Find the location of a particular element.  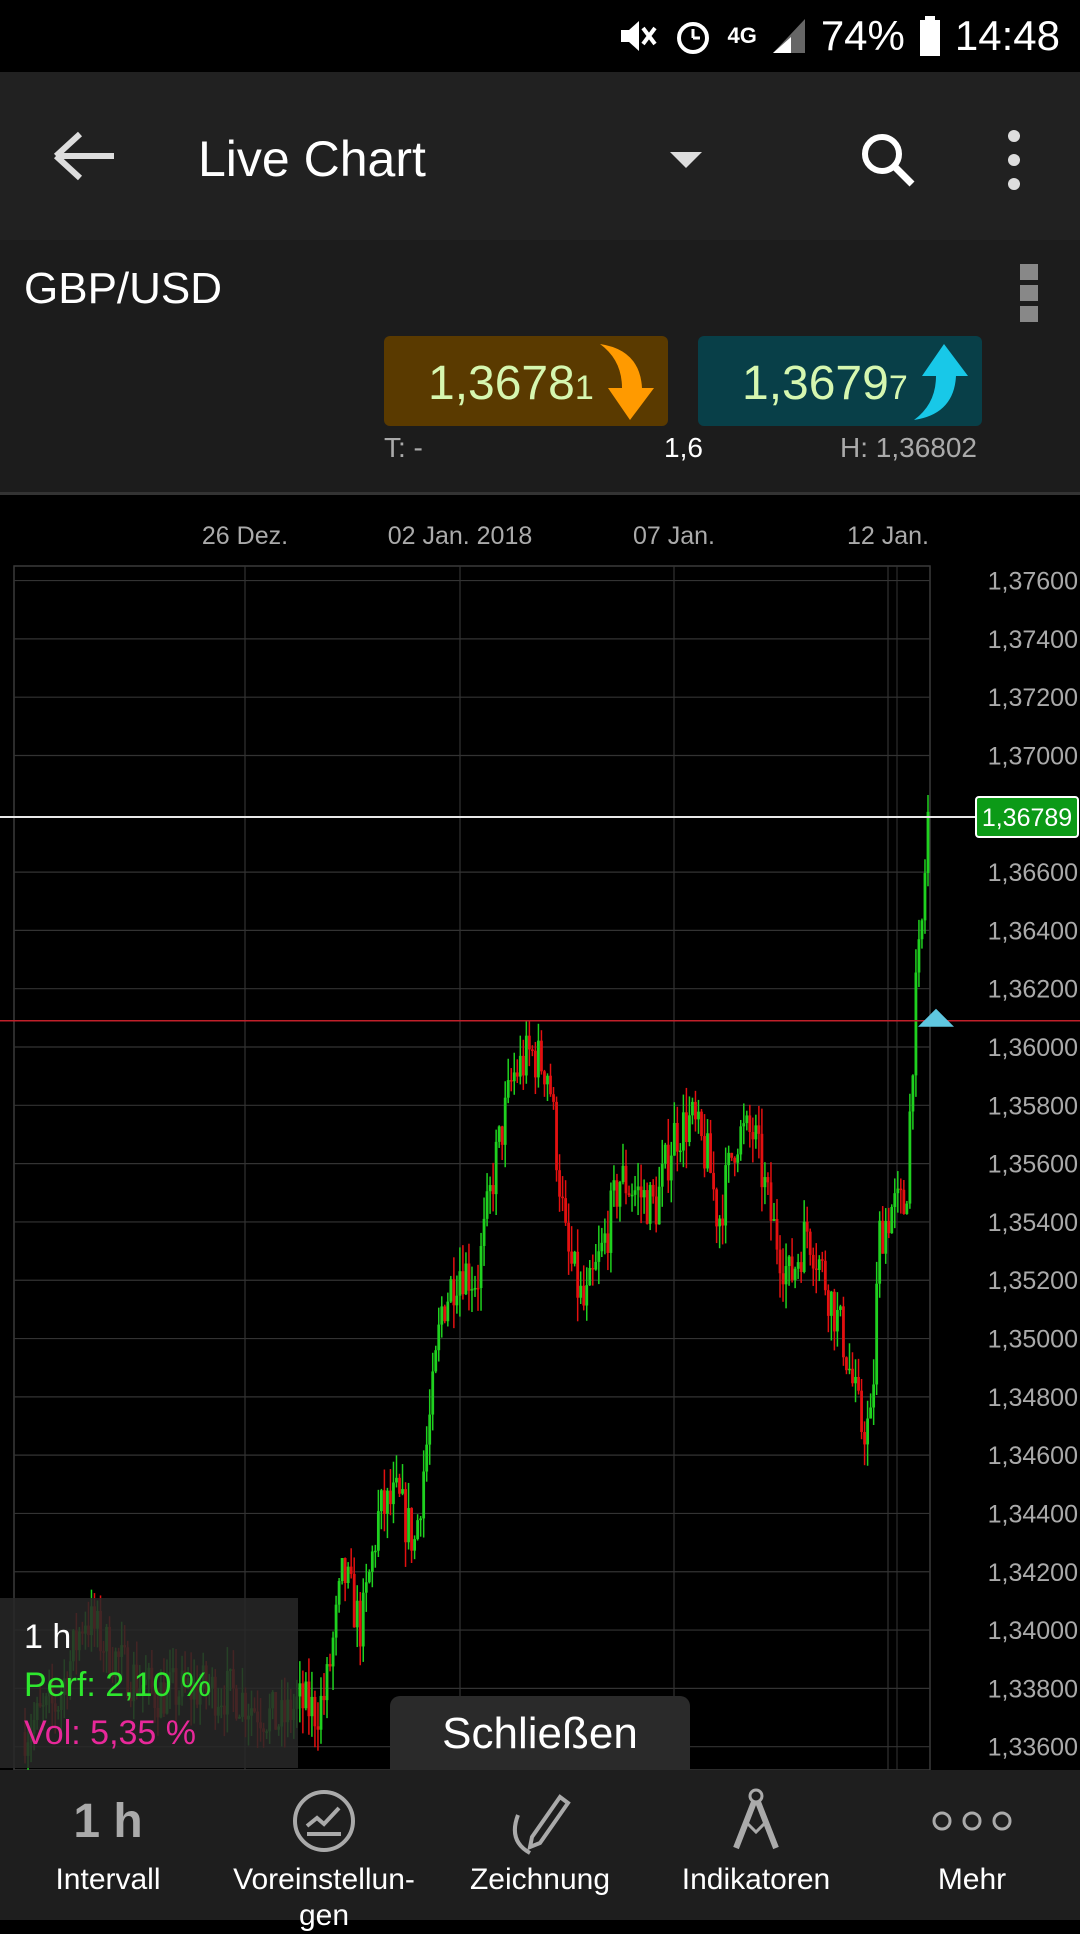

pencil-icon is located at coordinates (542, 1824).